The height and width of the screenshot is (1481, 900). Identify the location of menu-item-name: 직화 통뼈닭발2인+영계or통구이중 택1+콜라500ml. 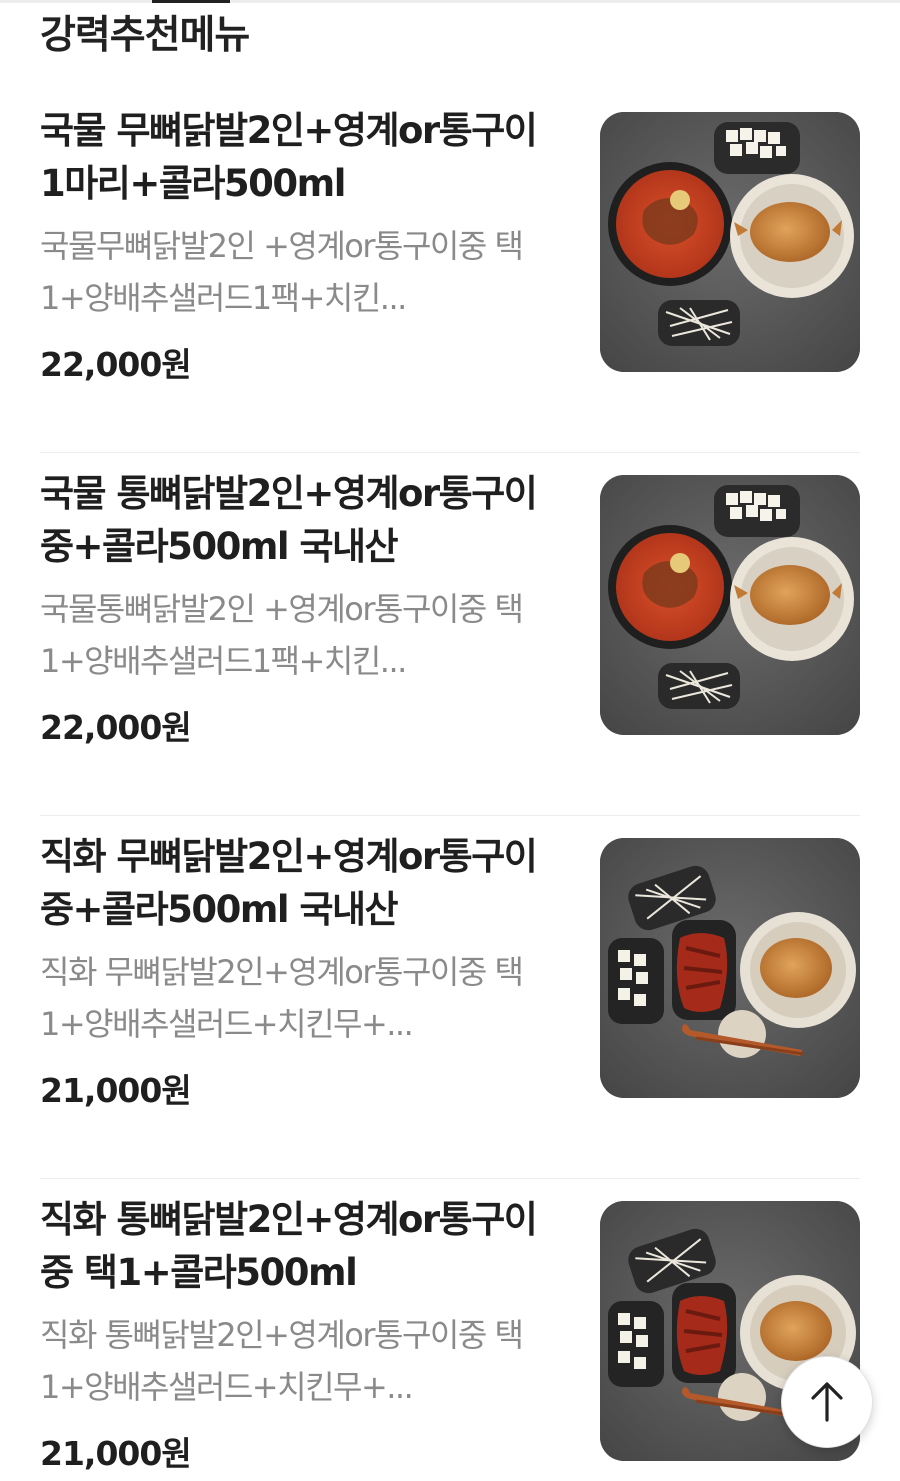
(289, 1246).